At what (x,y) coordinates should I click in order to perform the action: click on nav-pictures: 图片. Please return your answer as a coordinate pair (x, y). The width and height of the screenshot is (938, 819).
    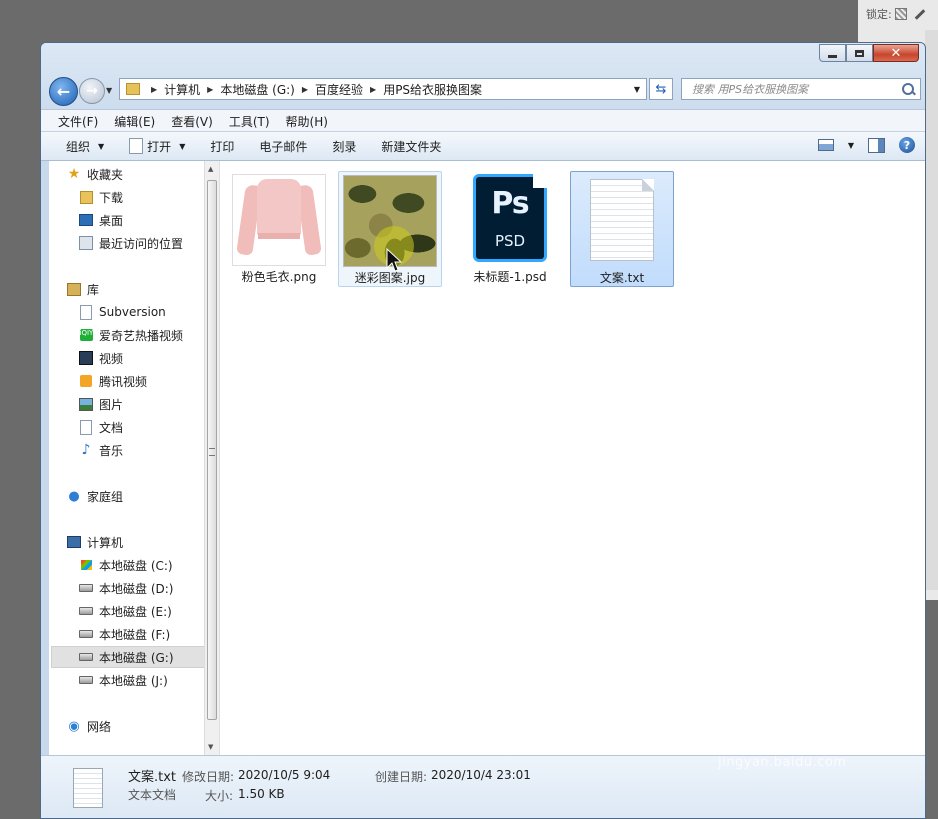
    Looking at the image, I should click on (101, 404).